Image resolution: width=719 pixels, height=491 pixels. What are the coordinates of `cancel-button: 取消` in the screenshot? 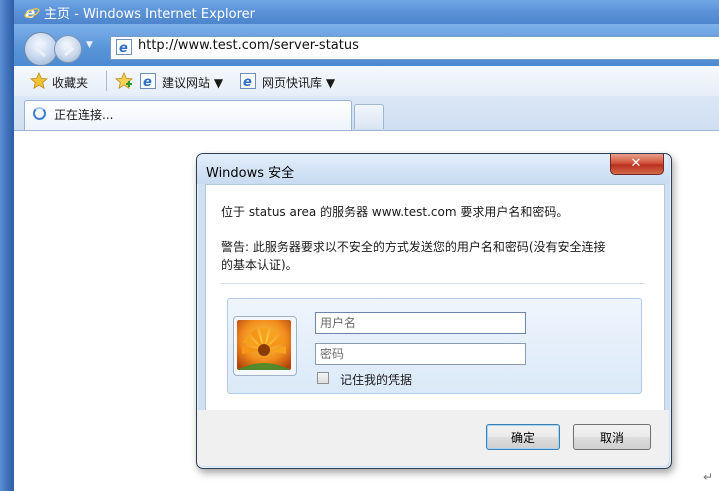 It's located at (612, 437).